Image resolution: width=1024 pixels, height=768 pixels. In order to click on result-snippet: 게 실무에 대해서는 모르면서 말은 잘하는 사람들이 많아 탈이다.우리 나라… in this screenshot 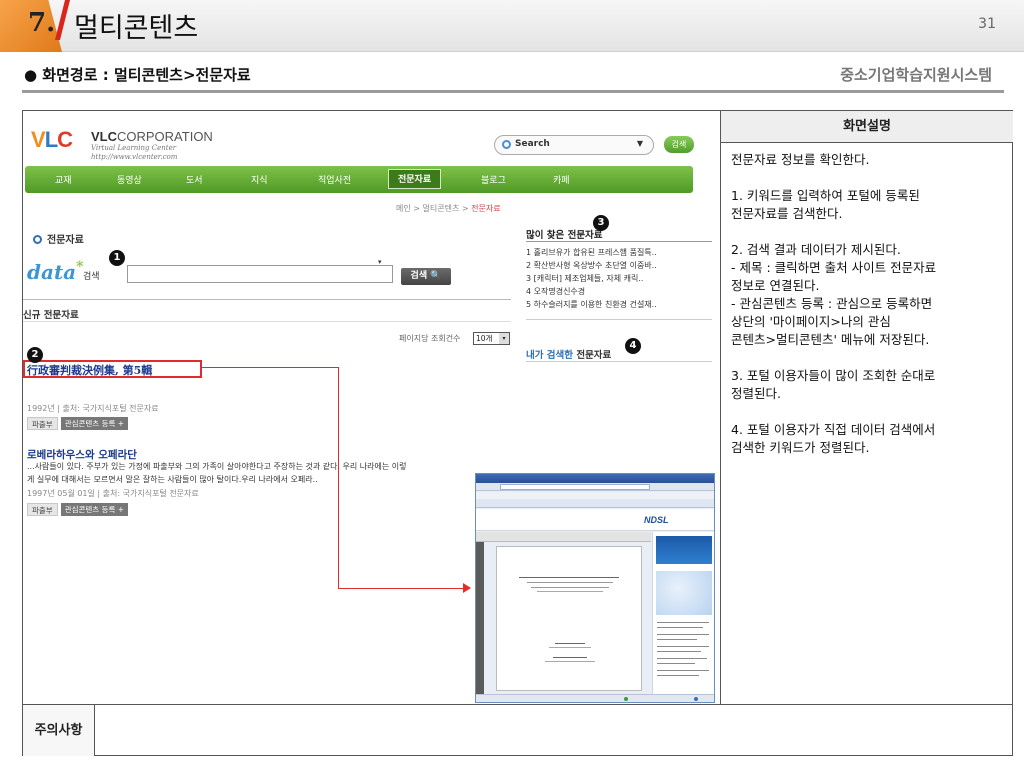, I will do `click(172, 479)`.